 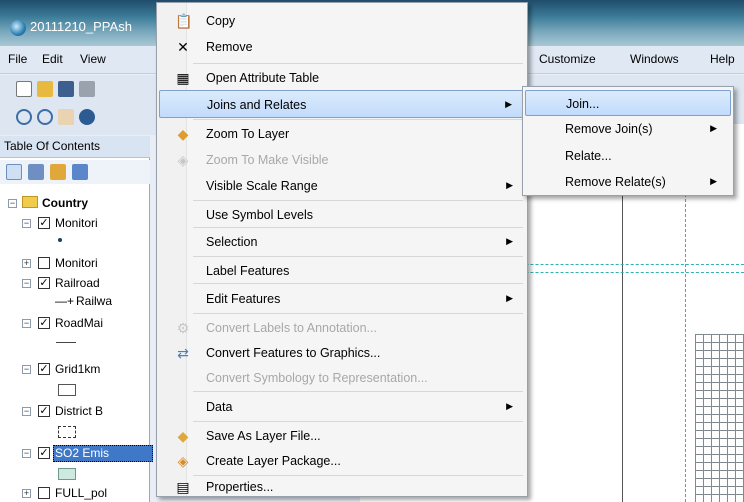 I want to click on list-by-visibility-icon, so click(x=58, y=172).